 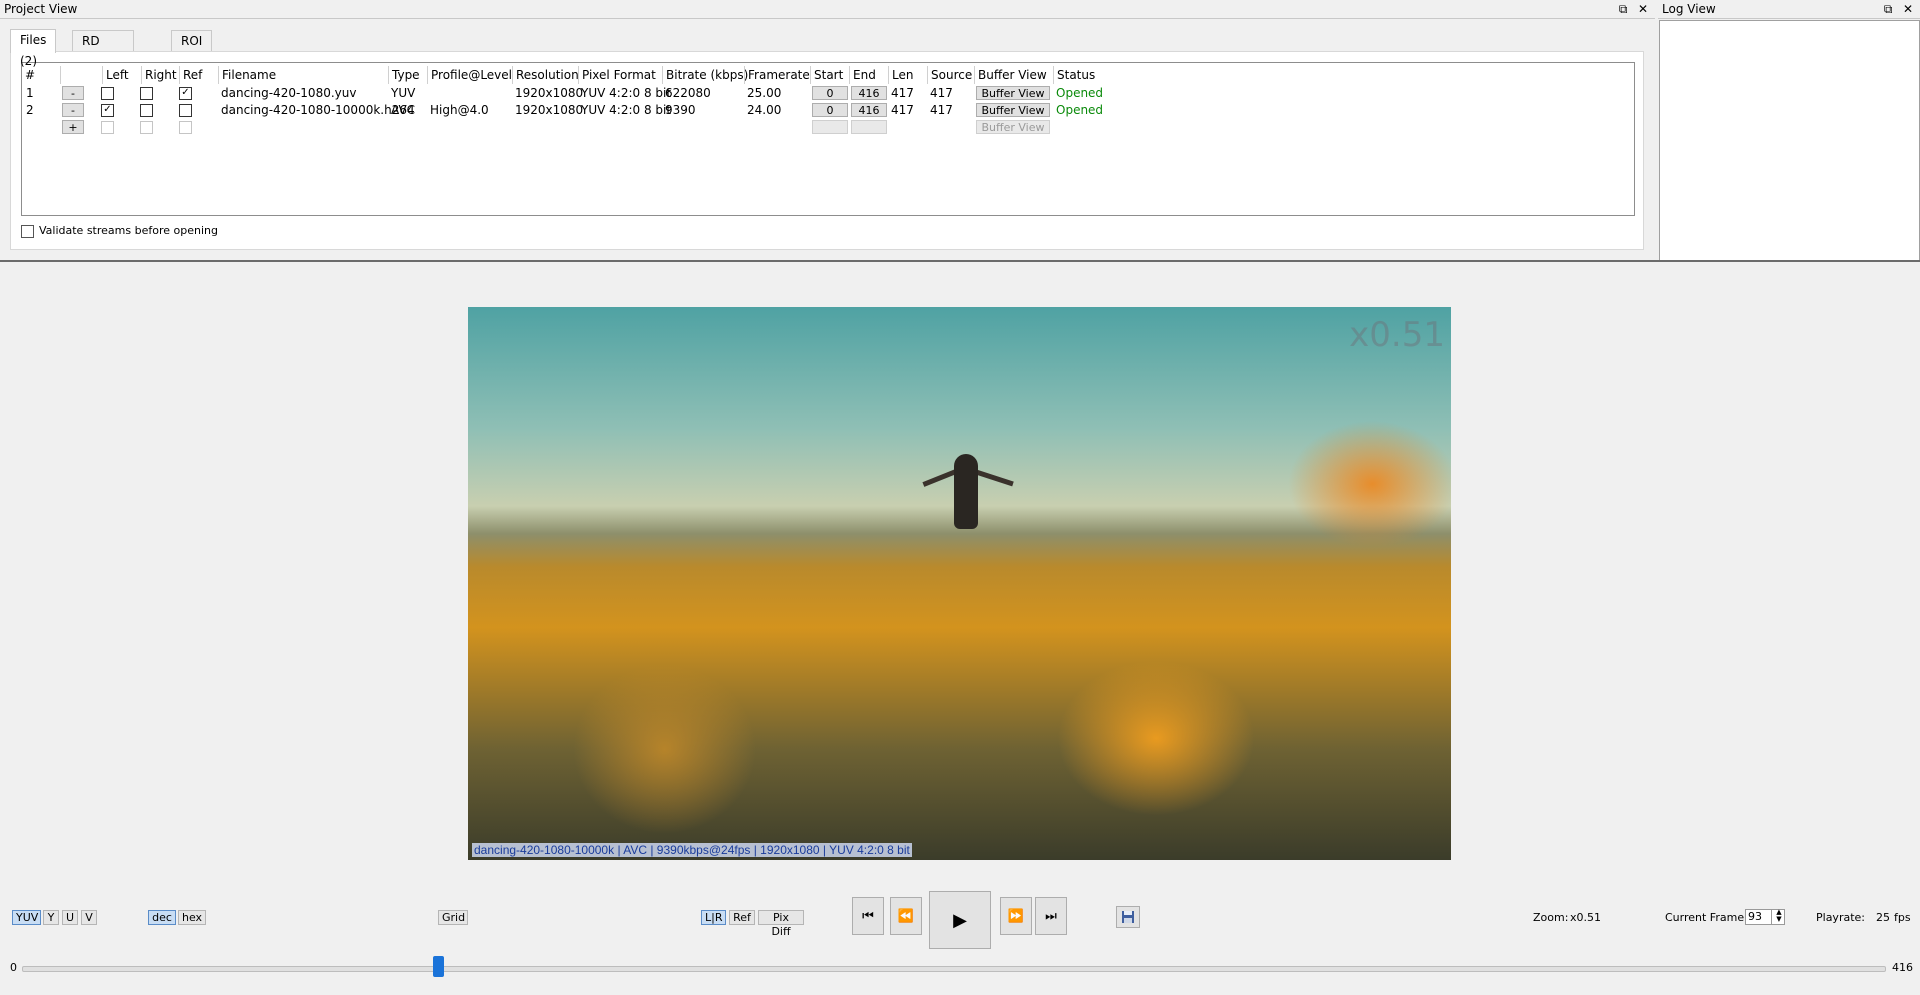 What do you see at coordinates (128, 230) in the screenshot?
I see `validate-label: Validate streams before opening` at bounding box center [128, 230].